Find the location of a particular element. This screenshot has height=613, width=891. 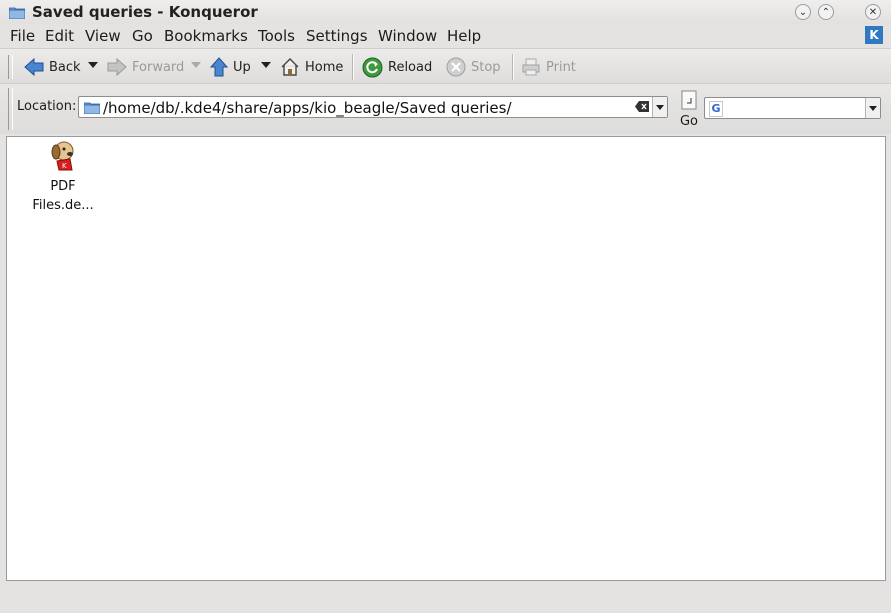

printer-icon is located at coordinates (531, 67).